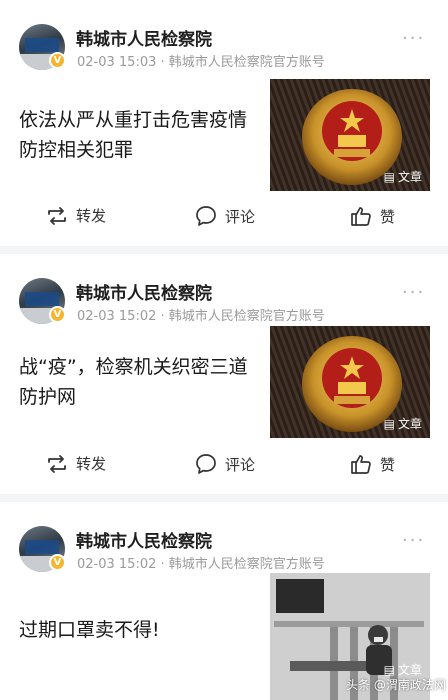  What do you see at coordinates (117, 62) in the screenshot?
I see `post-time: 02-03 15:03` at bounding box center [117, 62].